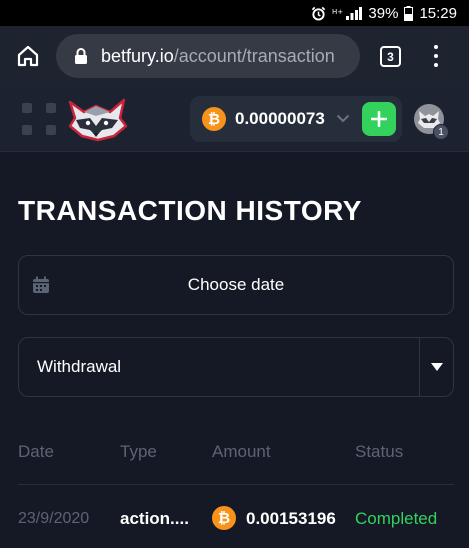 The width and height of the screenshot is (469, 548). What do you see at coordinates (236, 367) in the screenshot?
I see `transaction-type-select: Withdrawal` at bounding box center [236, 367].